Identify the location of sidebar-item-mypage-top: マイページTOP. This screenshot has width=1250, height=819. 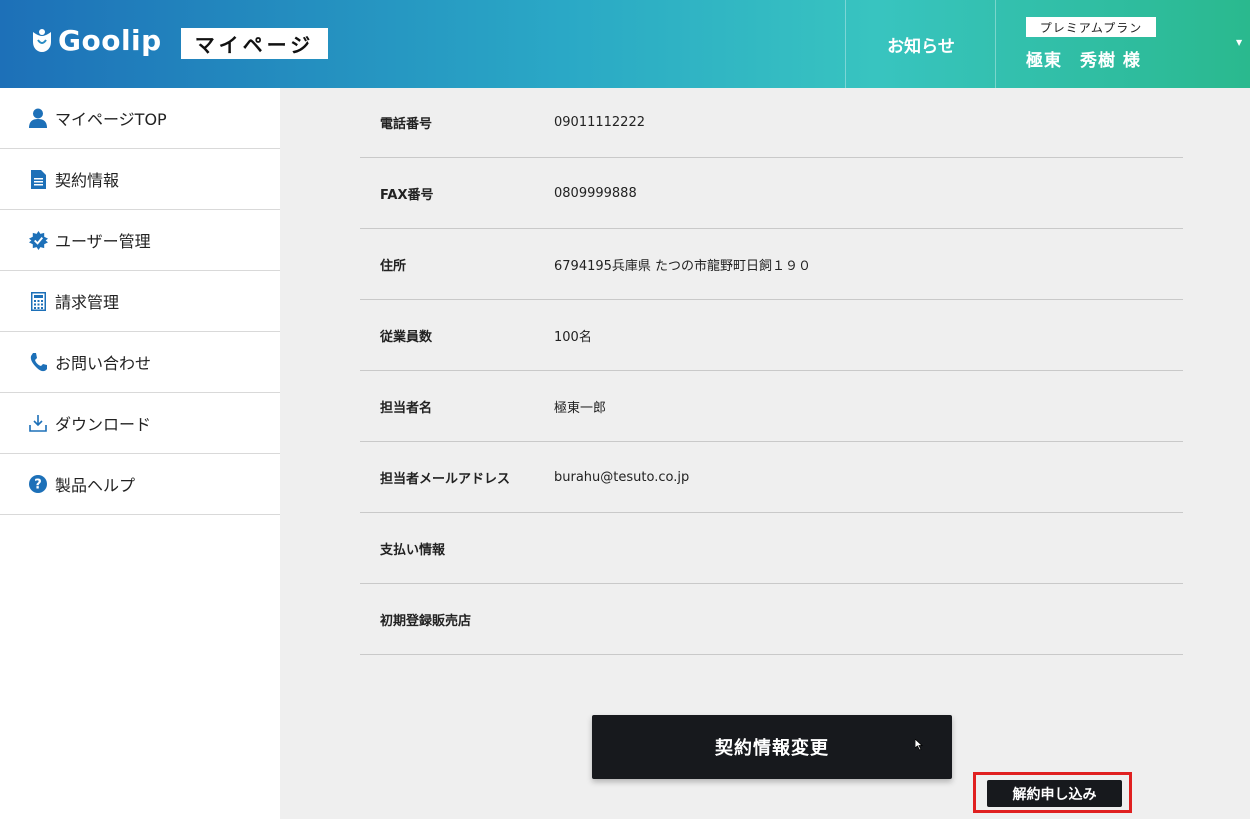
(140, 118).